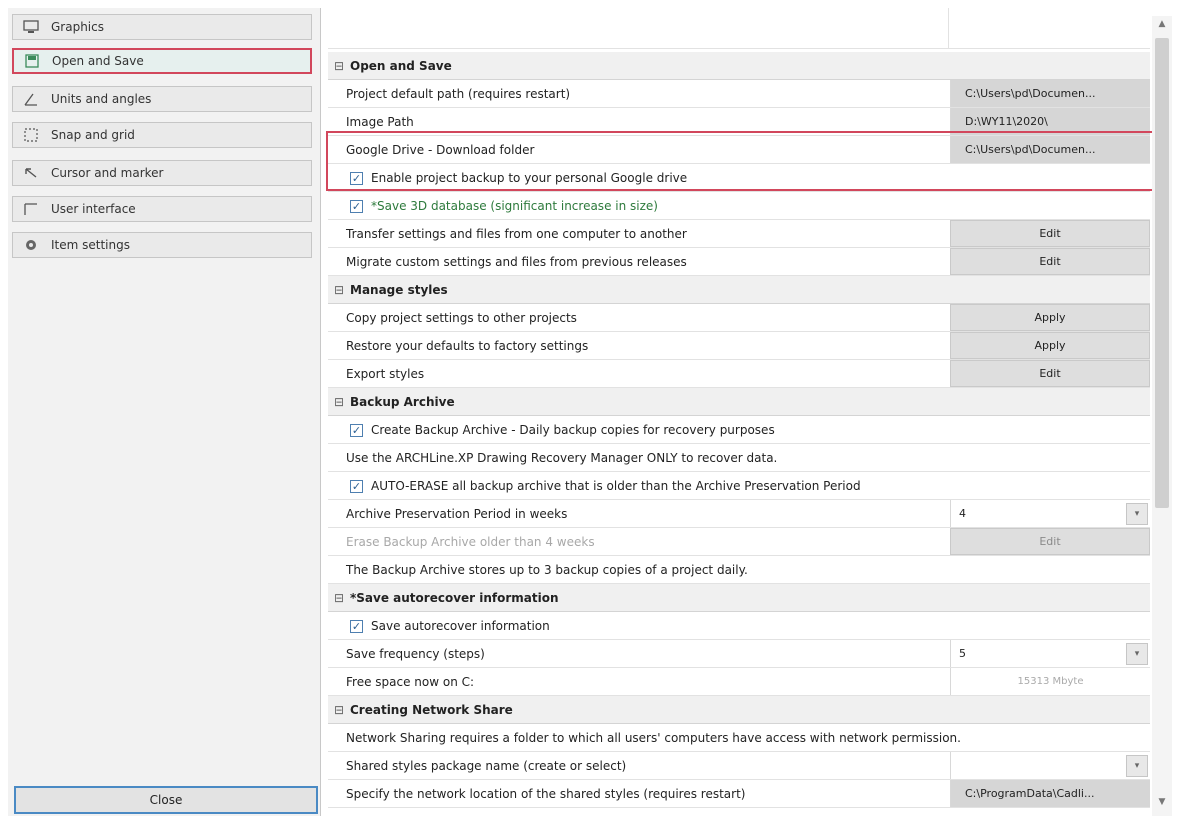  What do you see at coordinates (162, 99) in the screenshot?
I see `sidebar-item-units-and-angles: Units and angles` at bounding box center [162, 99].